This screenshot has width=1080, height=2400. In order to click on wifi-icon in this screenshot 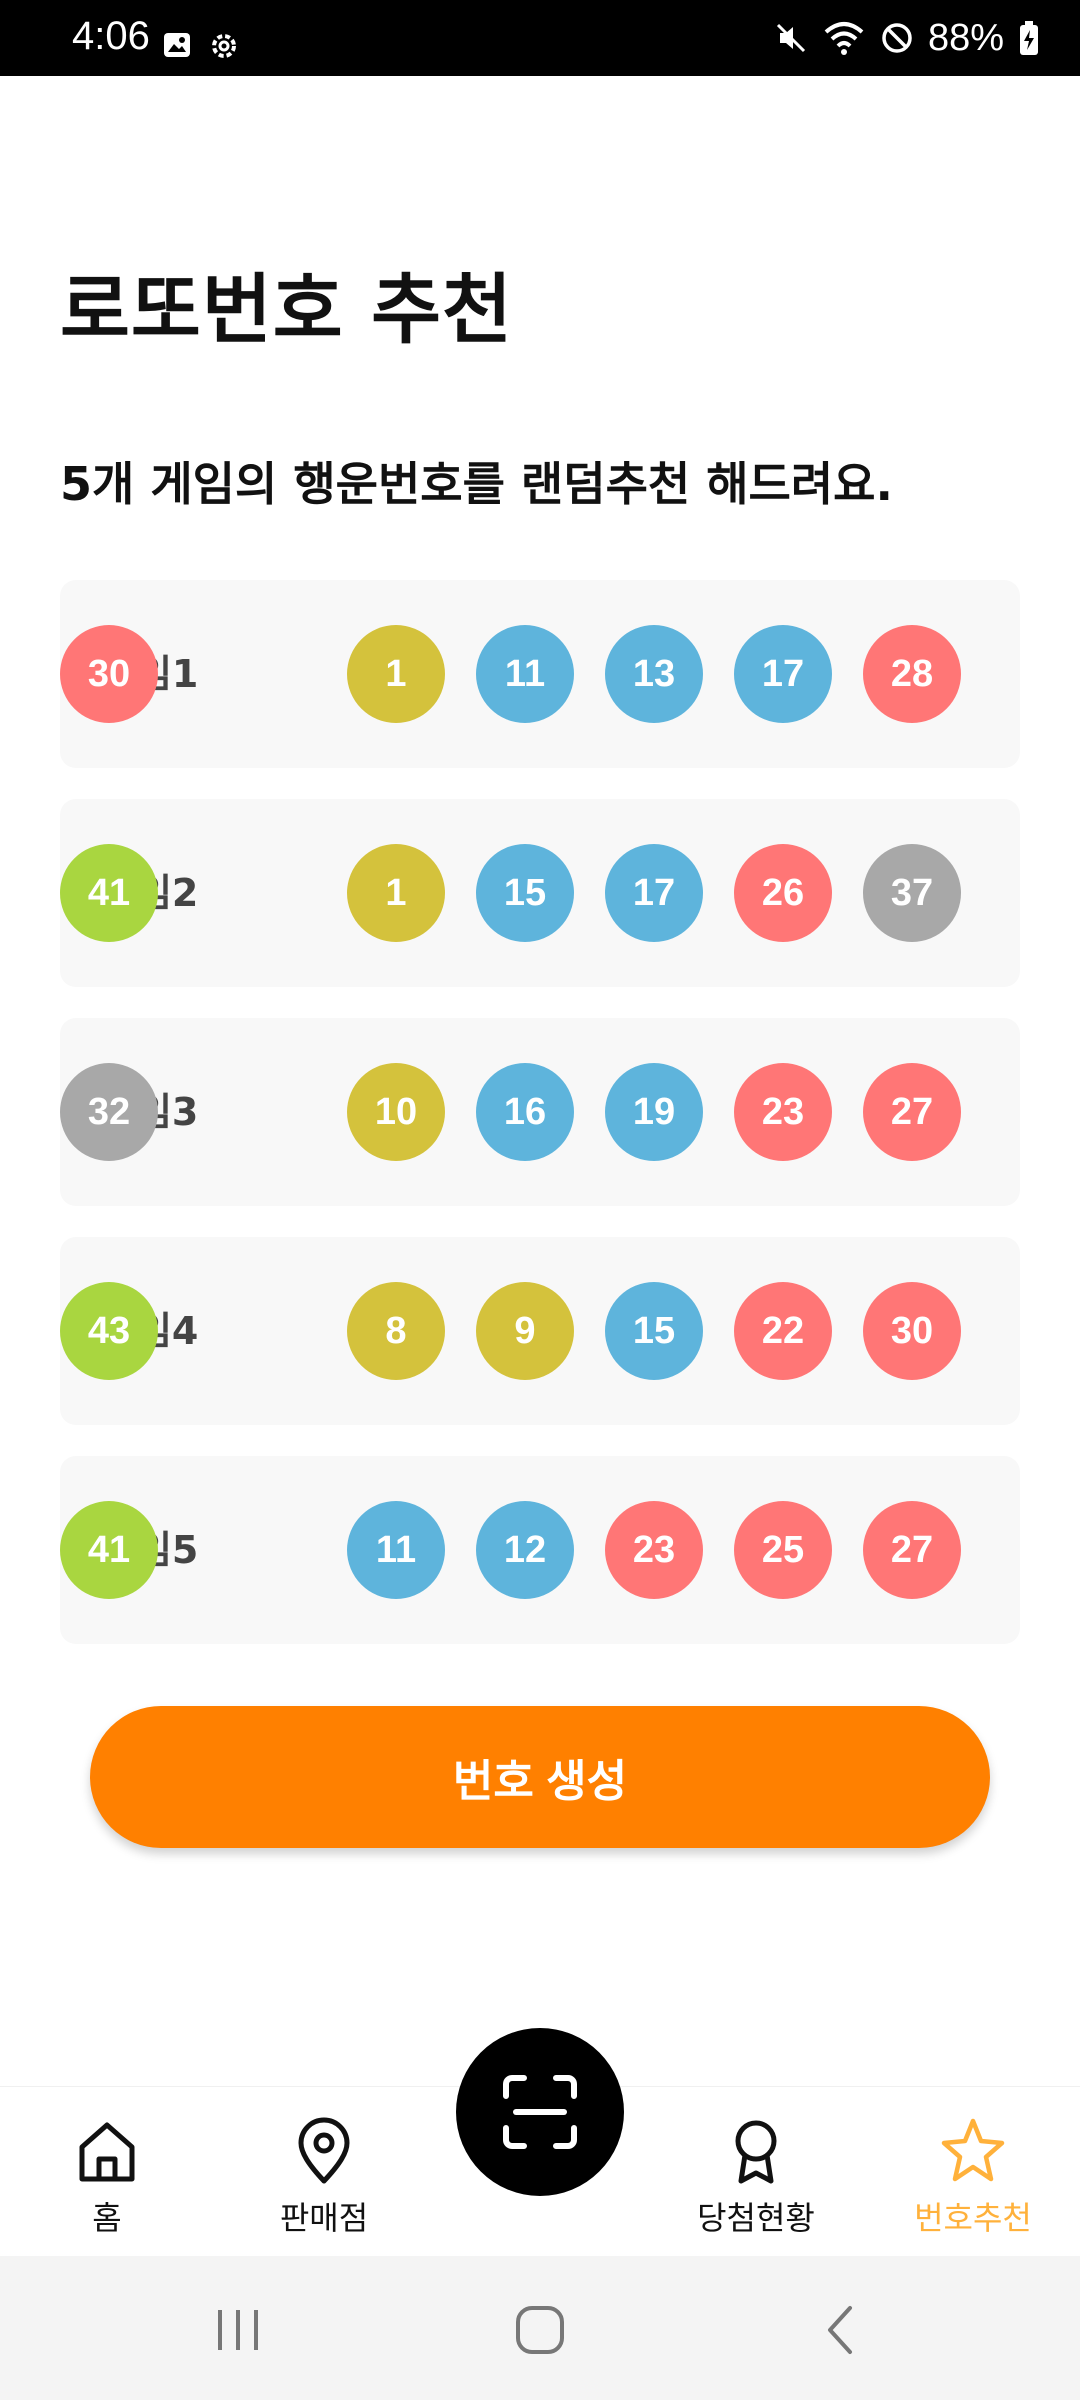, I will do `click(844, 38)`.